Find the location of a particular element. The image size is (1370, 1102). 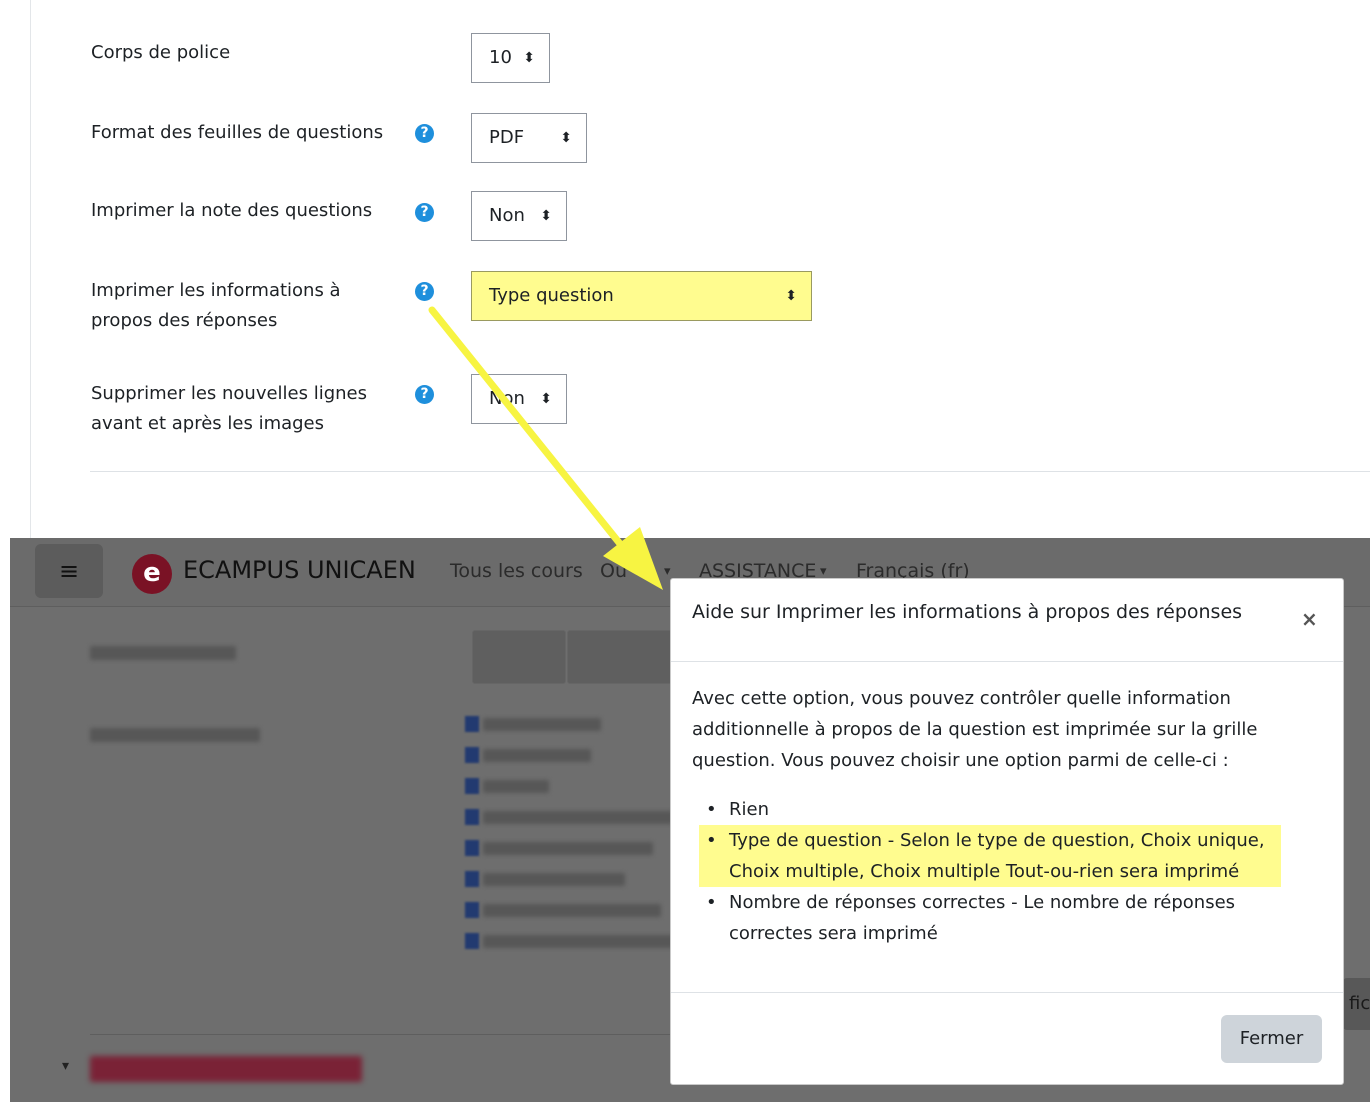

arrow-shaft is located at coordinates (528, 430).